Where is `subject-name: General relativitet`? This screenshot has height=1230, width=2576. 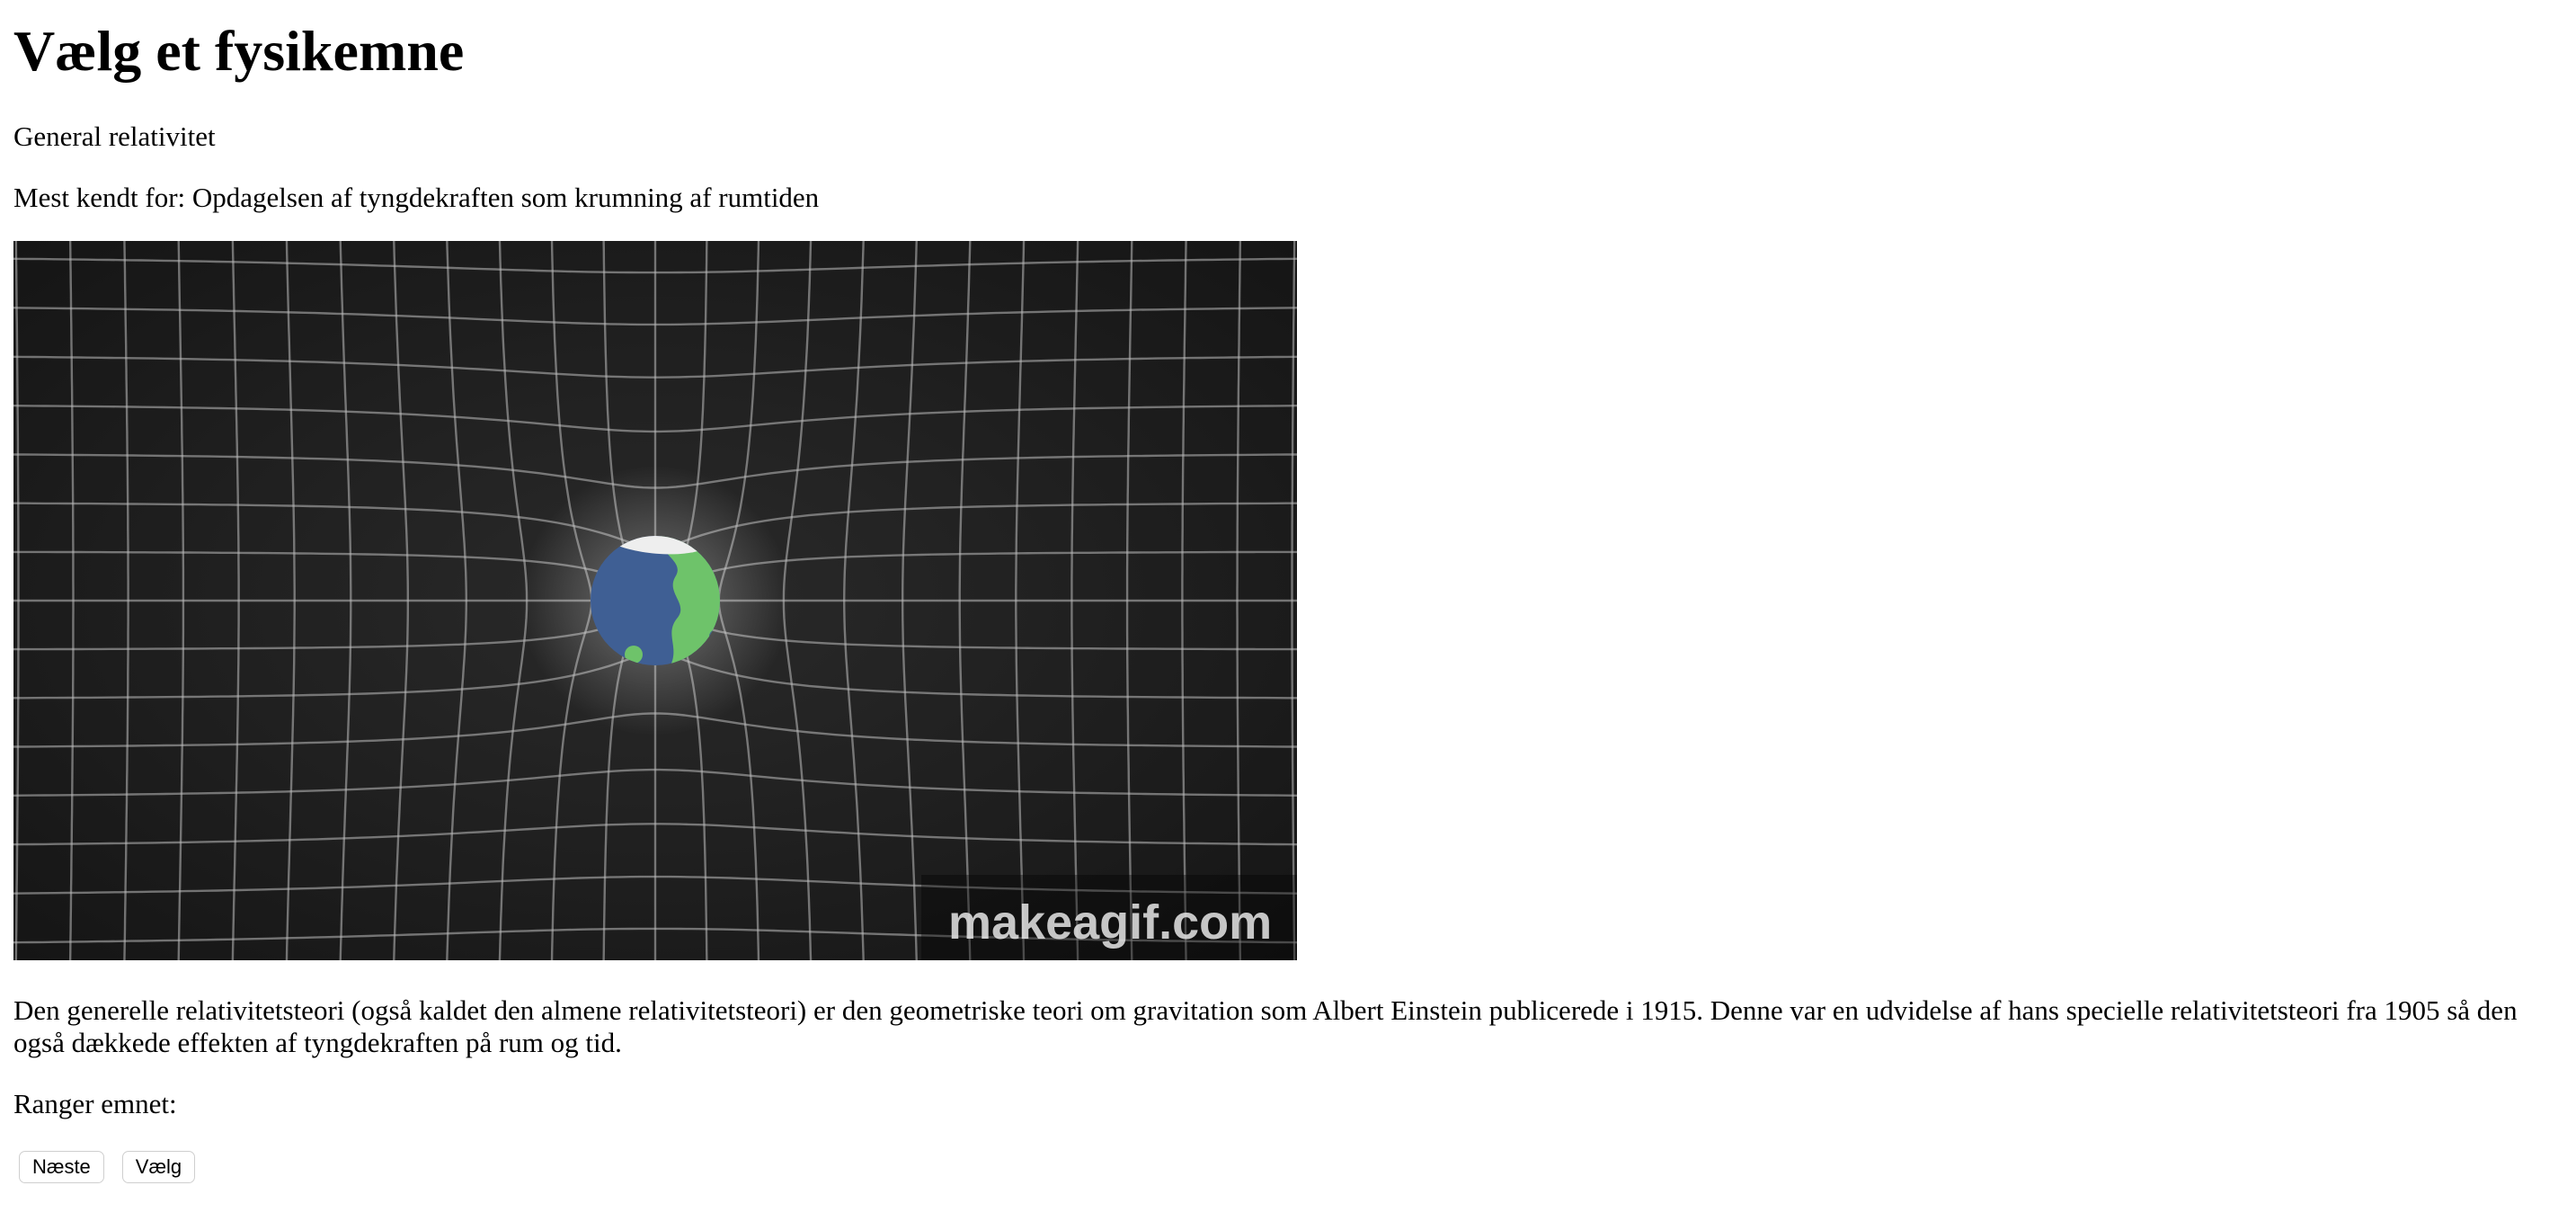 subject-name: General relativitet is located at coordinates (114, 136).